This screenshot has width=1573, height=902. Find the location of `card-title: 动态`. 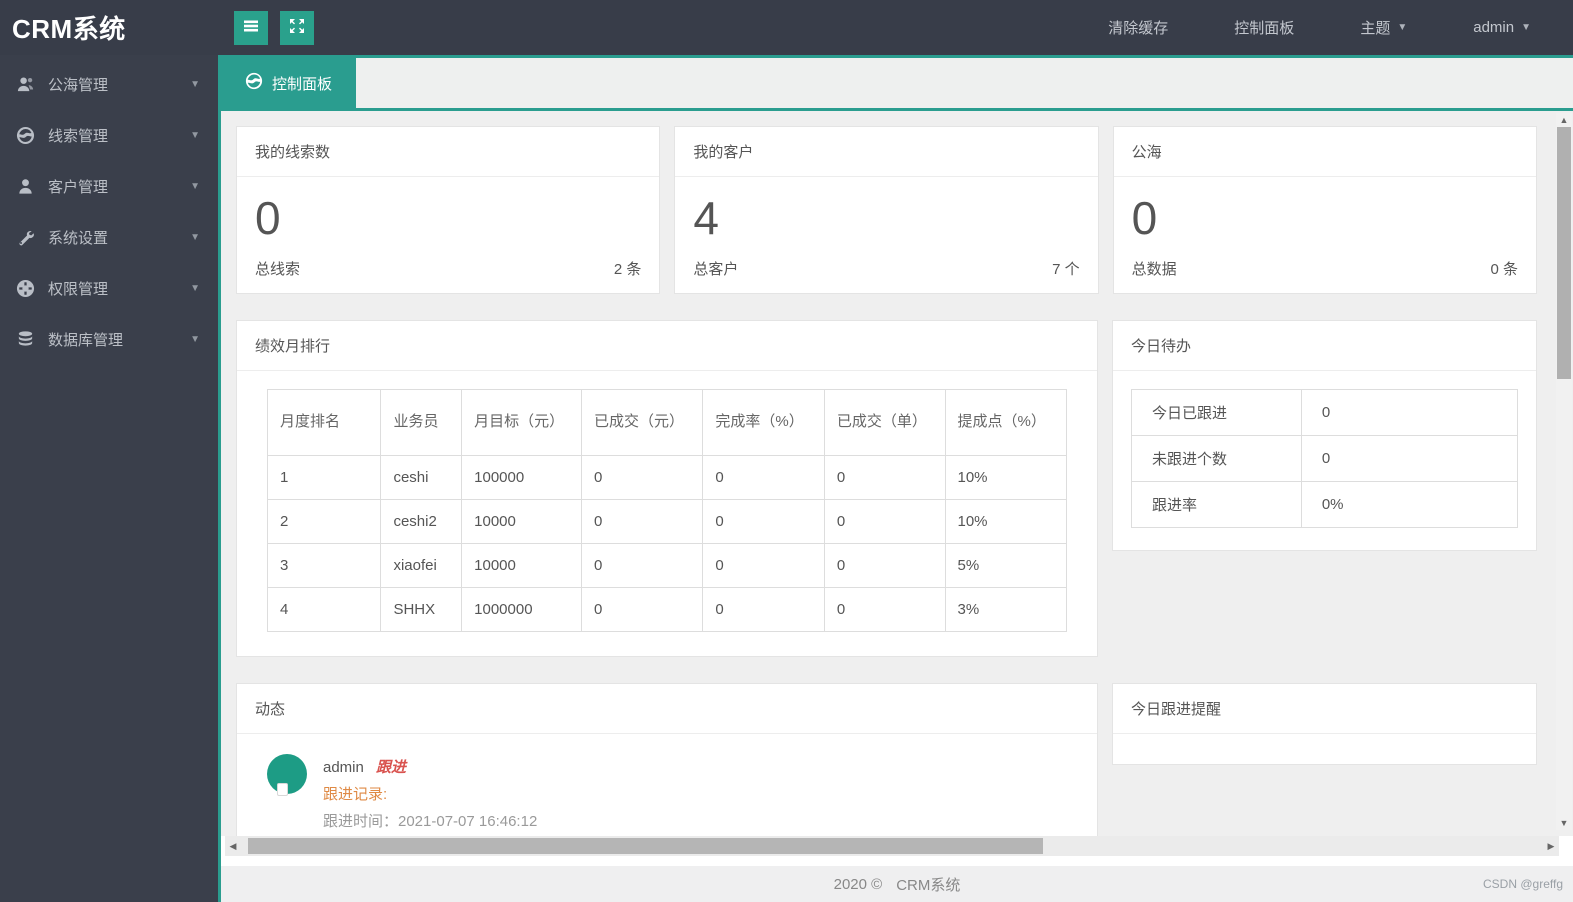

card-title: 动态 is located at coordinates (667, 709).